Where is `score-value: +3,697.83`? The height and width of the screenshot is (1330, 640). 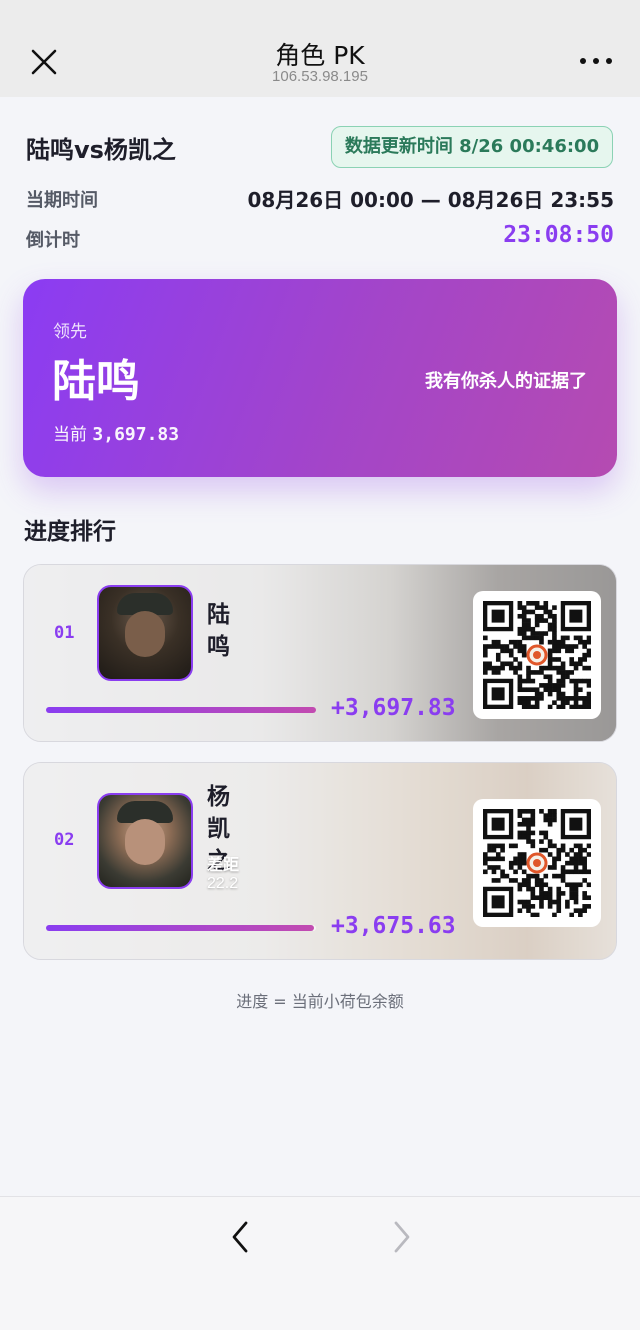 score-value: +3,697.83 is located at coordinates (393, 708).